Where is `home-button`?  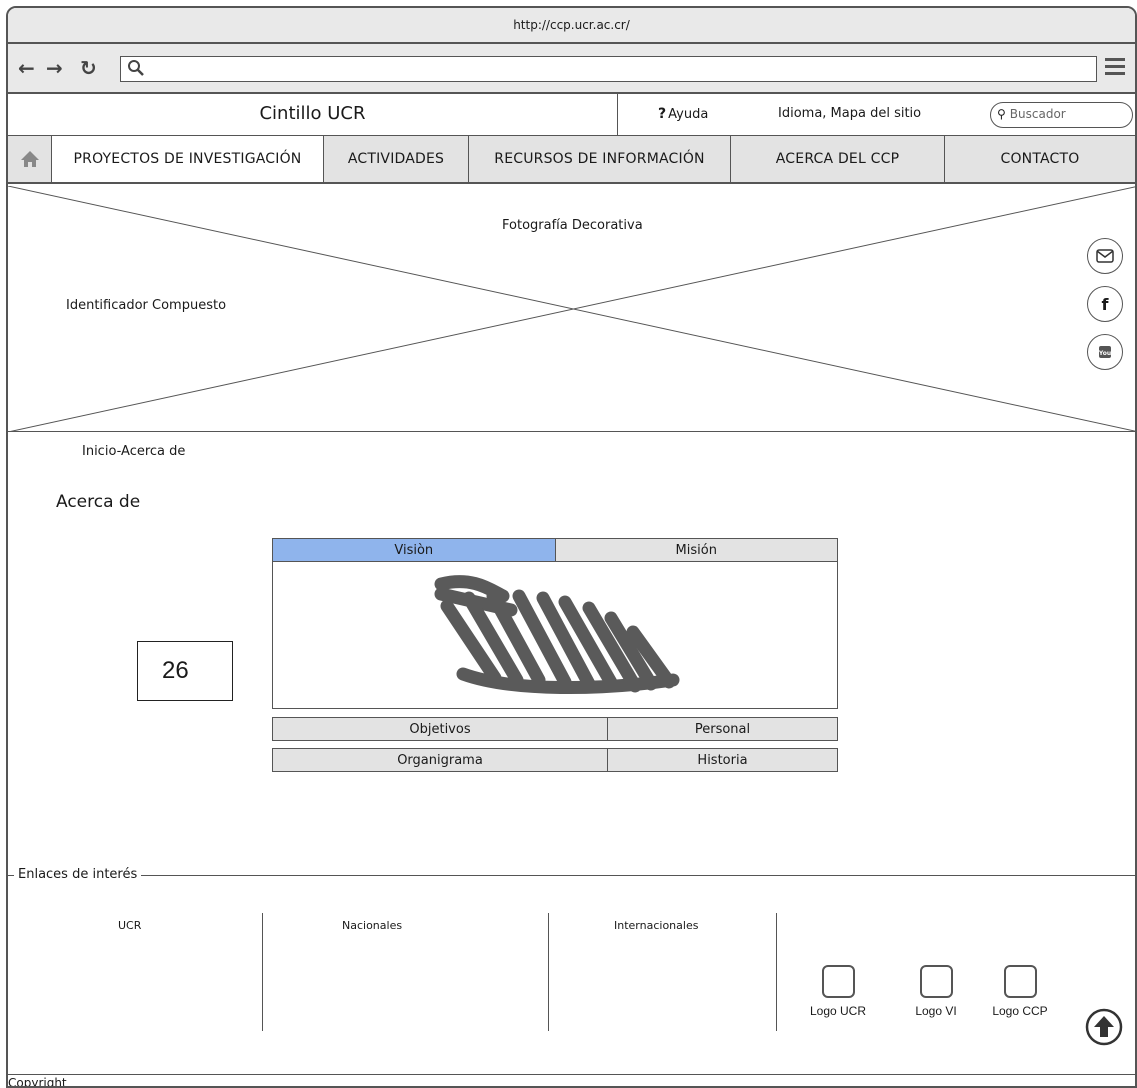
home-button is located at coordinates (30, 159).